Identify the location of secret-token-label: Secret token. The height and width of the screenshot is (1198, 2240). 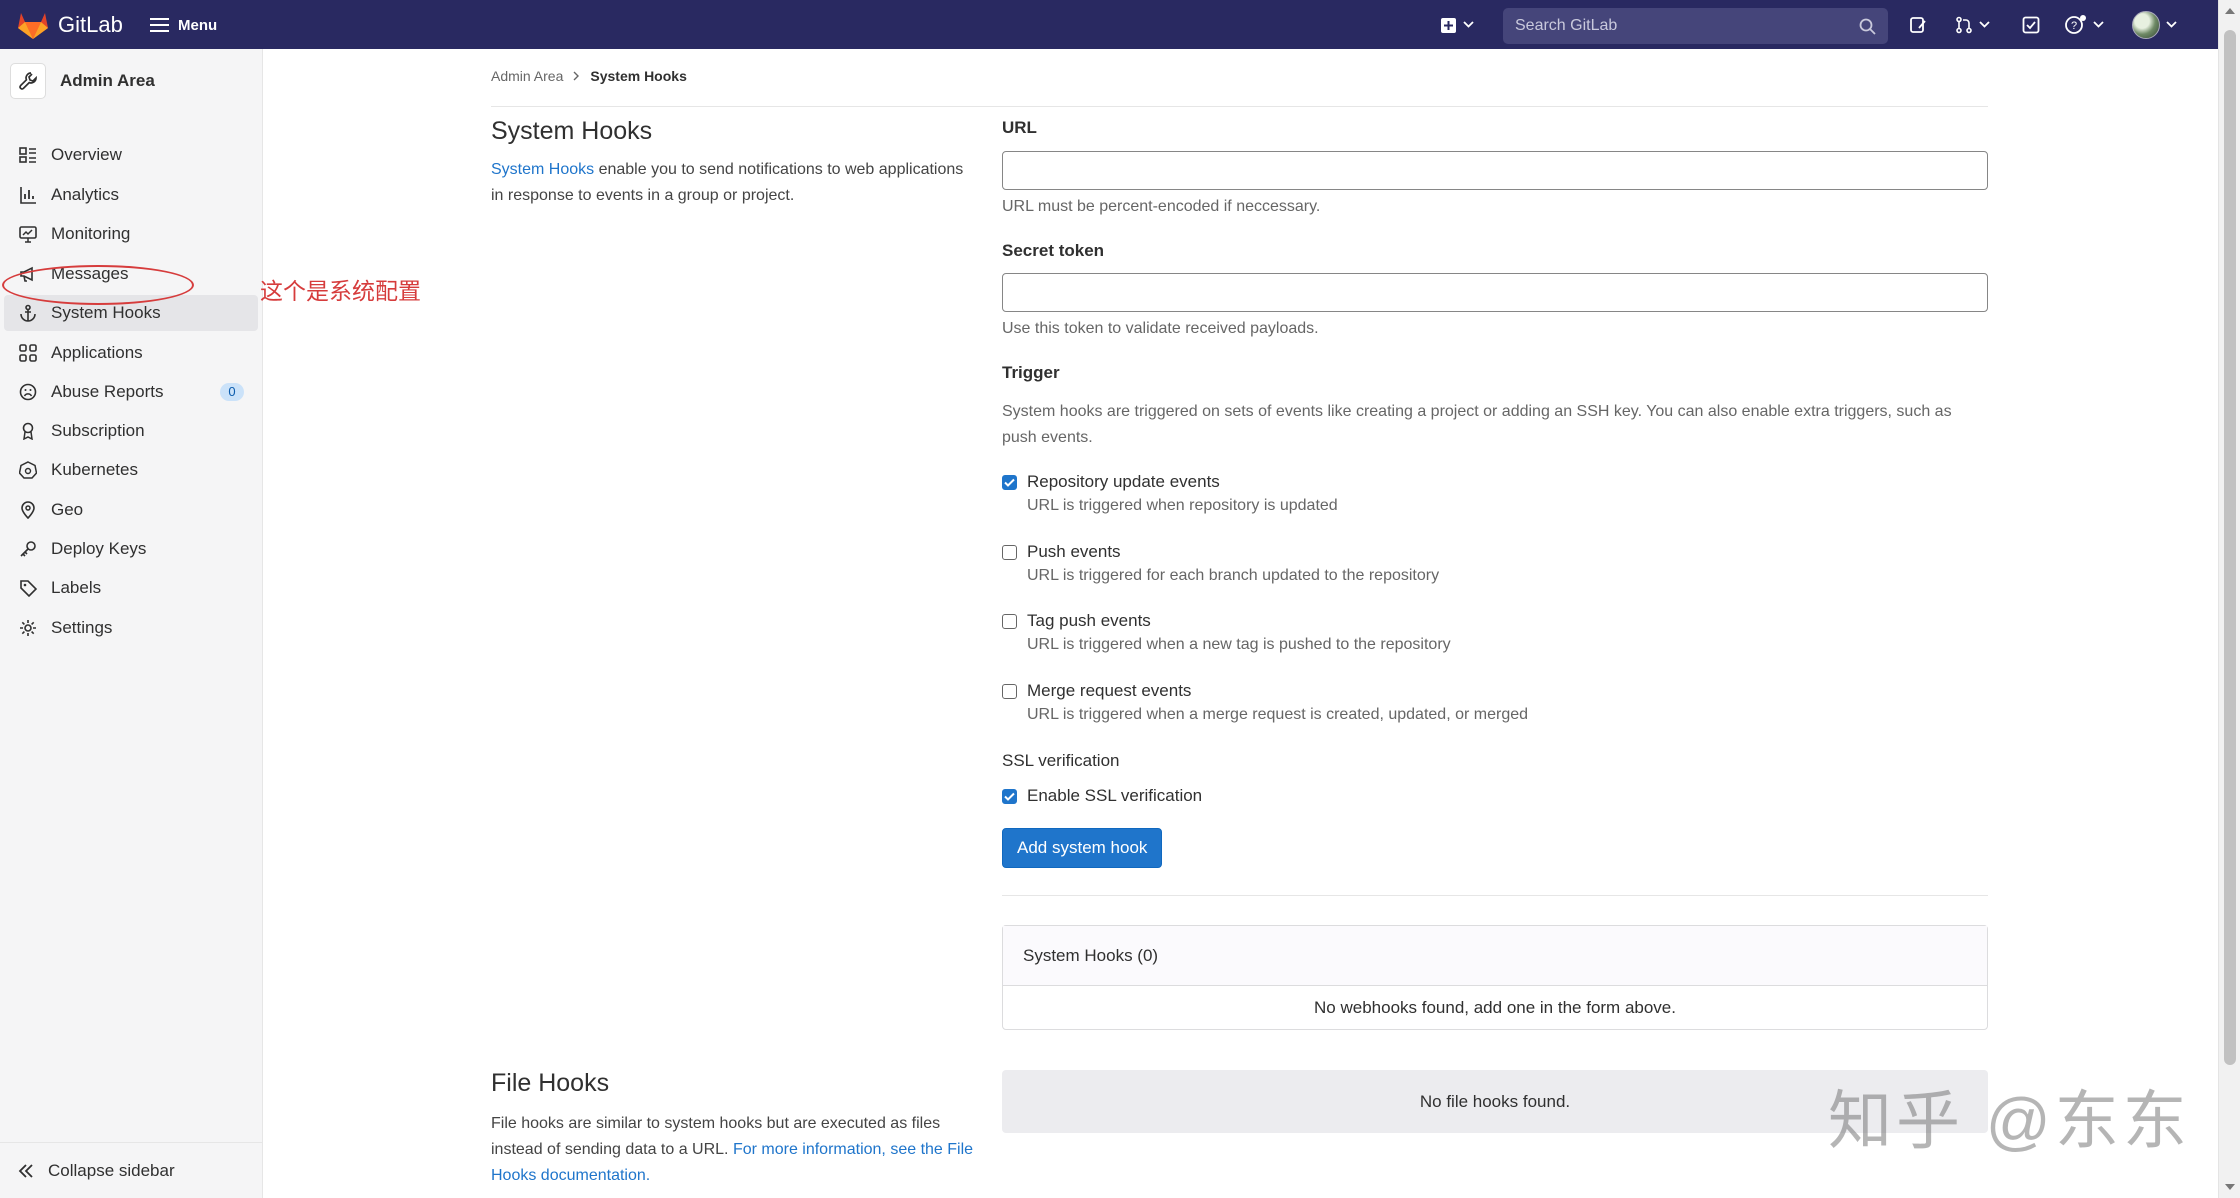
(1053, 250).